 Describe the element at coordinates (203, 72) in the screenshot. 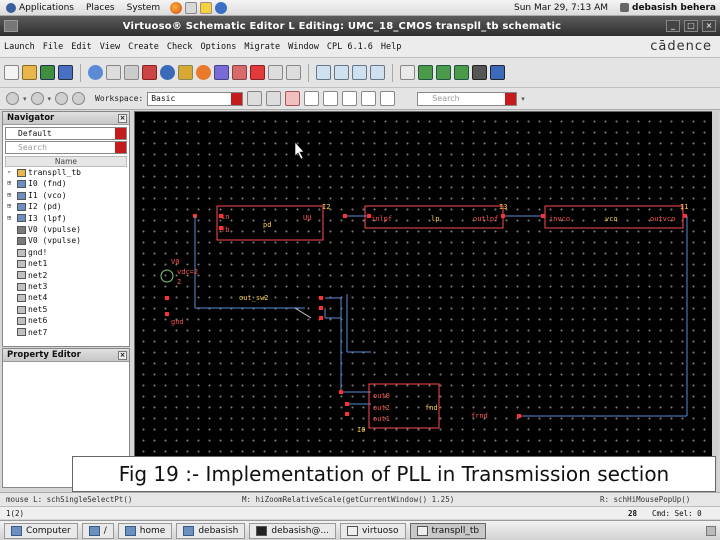

I see `property-icon` at that location.